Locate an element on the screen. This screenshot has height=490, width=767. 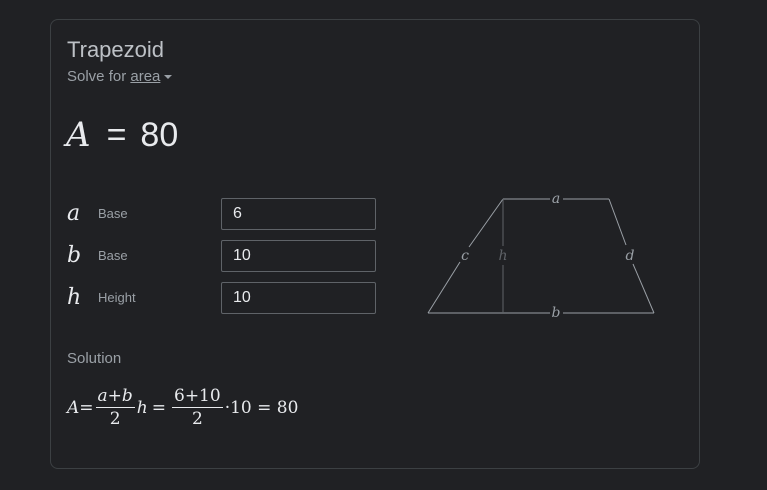
variable-symbol: h is located at coordinates (74, 297).